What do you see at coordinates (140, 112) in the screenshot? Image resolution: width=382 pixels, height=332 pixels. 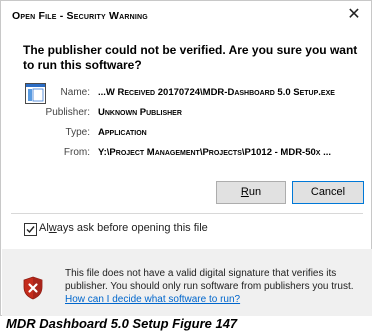 I see `publisher-value: Unknown Publisher` at bounding box center [140, 112].